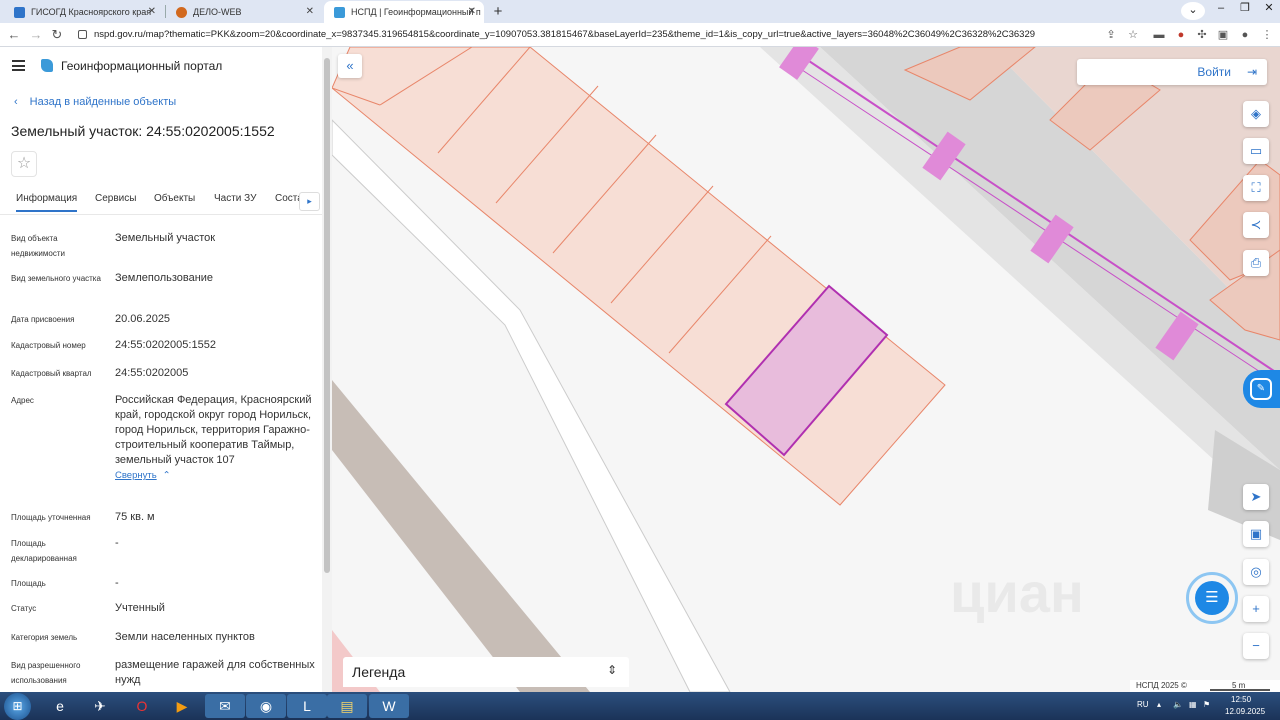 Image resolution: width=1280 pixels, height=720 pixels. I want to click on clock-time: 12:50, so click(1241, 699).